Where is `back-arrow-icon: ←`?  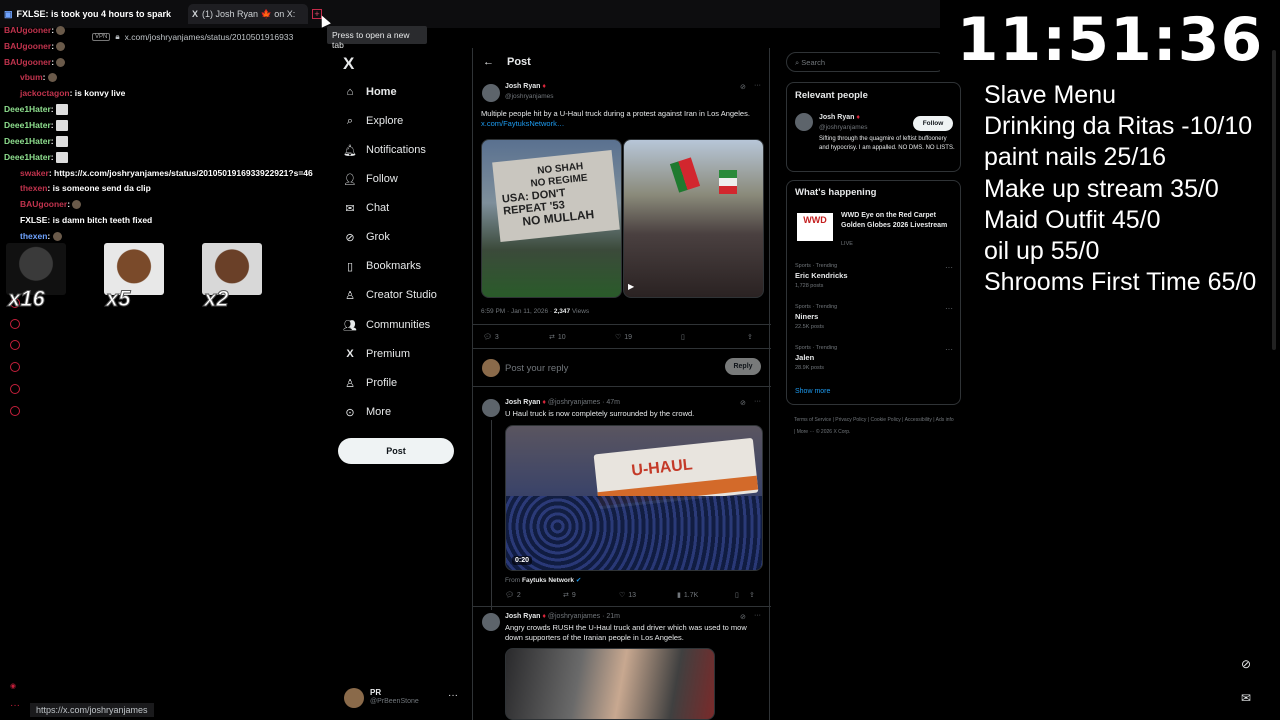
back-arrow-icon: ← is located at coordinates (488, 62).